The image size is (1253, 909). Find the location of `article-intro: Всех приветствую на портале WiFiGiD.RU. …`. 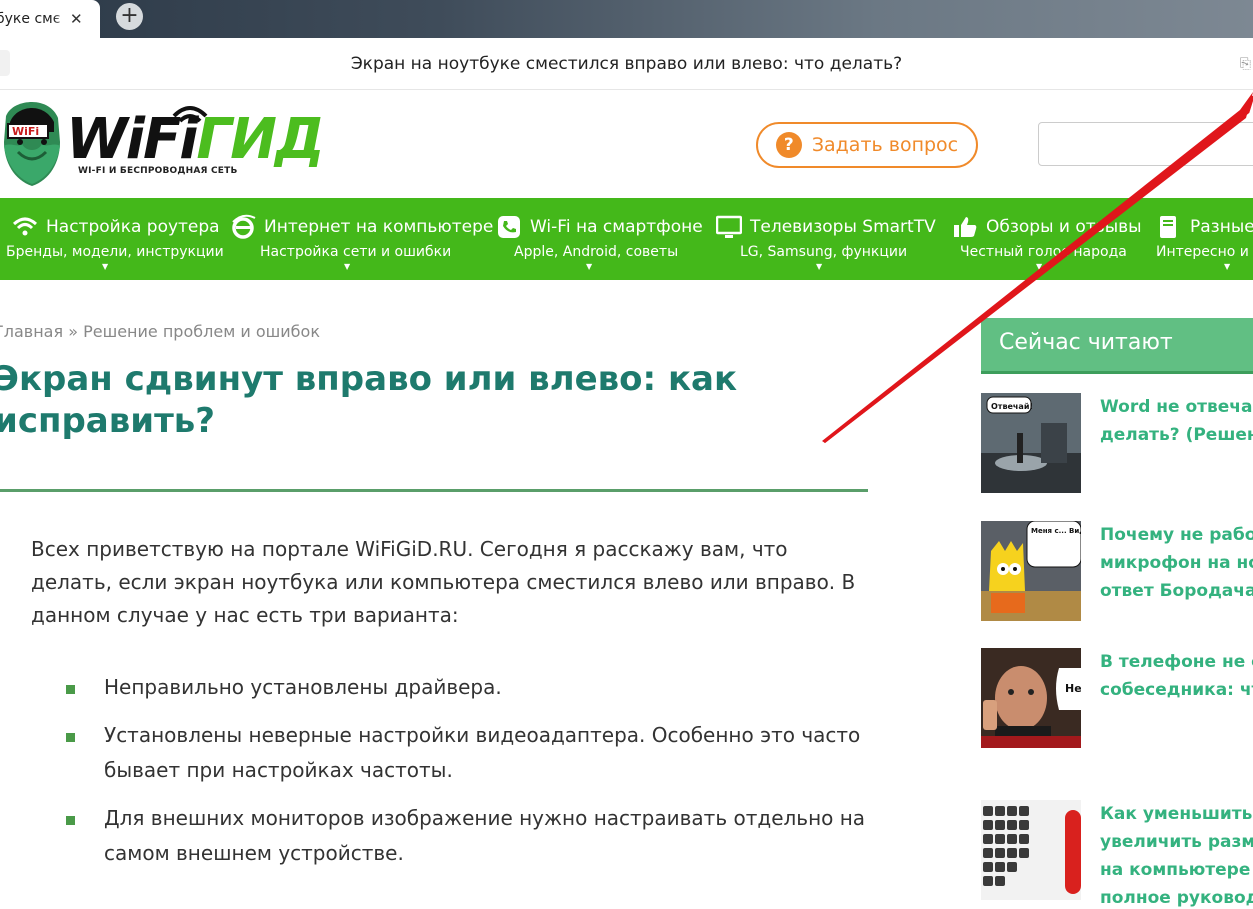

article-intro: Всех приветствую на портале WiFiGiD.RU. … is located at coordinates (443, 582).